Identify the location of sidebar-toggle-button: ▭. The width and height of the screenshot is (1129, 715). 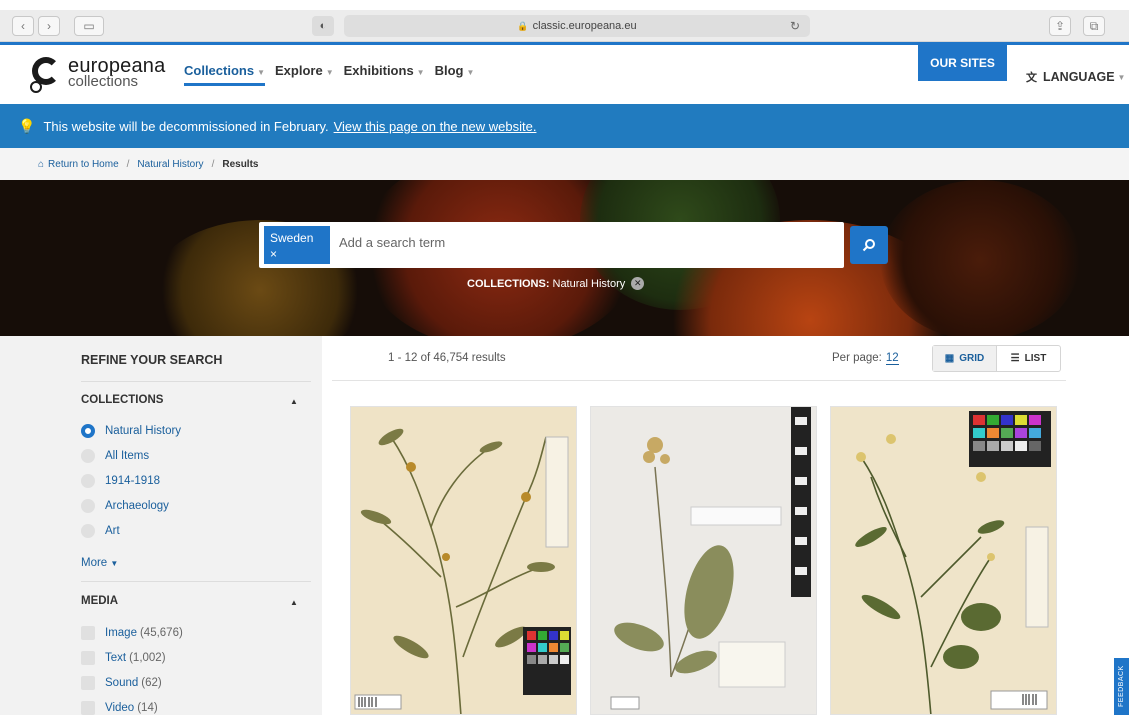
(89, 26).